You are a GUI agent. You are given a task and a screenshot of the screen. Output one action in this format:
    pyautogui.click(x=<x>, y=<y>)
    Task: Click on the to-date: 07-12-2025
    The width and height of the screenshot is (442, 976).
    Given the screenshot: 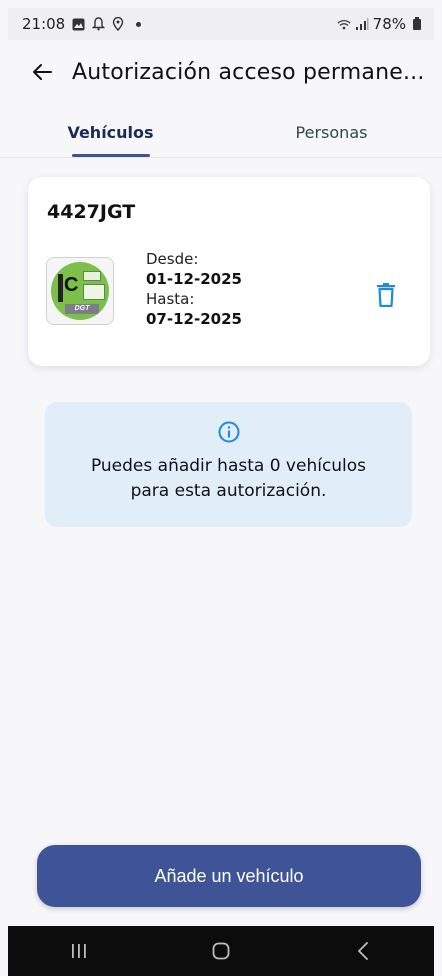 What is the action you would take?
    pyautogui.click(x=194, y=319)
    